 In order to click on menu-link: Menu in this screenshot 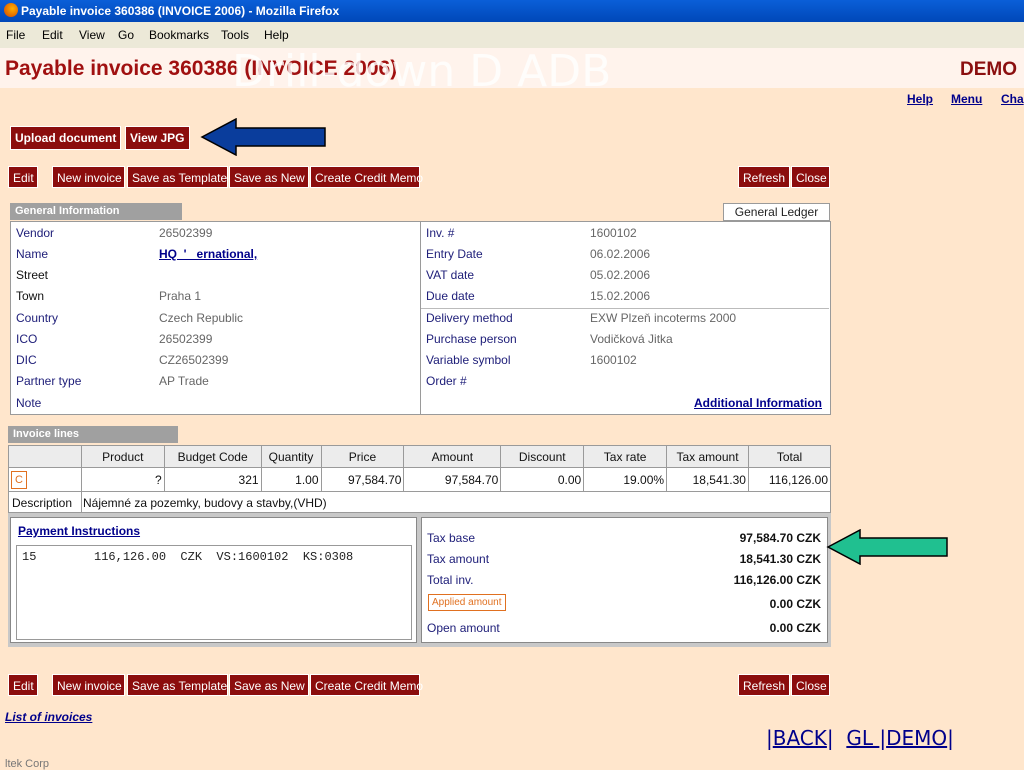, I will do `click(966, 99)`.